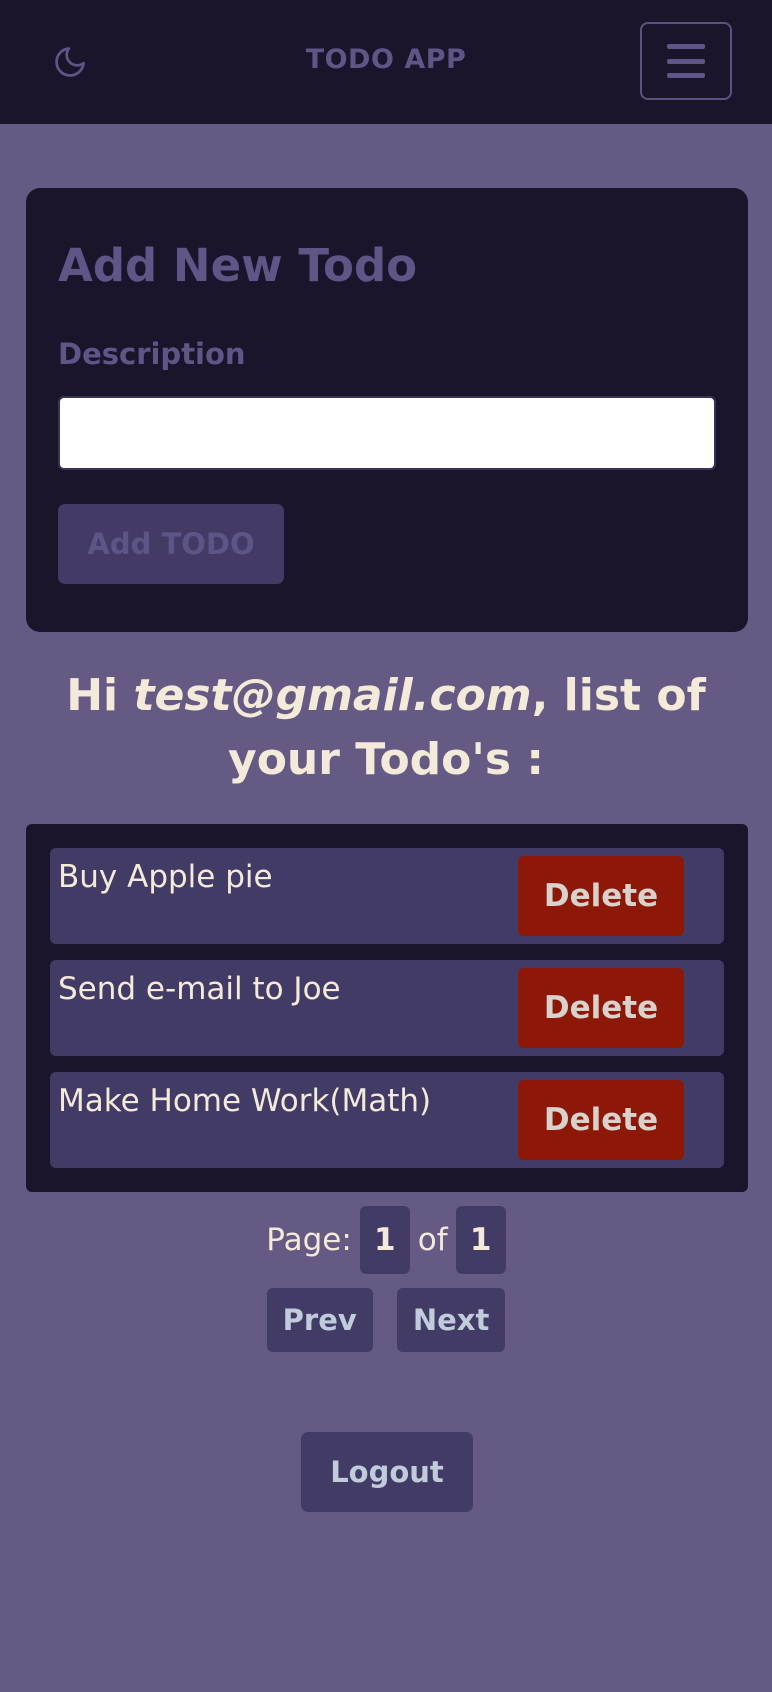 The image size is (772, 1692). I want to click on hamburger-menu-icon, so click(686, 61).